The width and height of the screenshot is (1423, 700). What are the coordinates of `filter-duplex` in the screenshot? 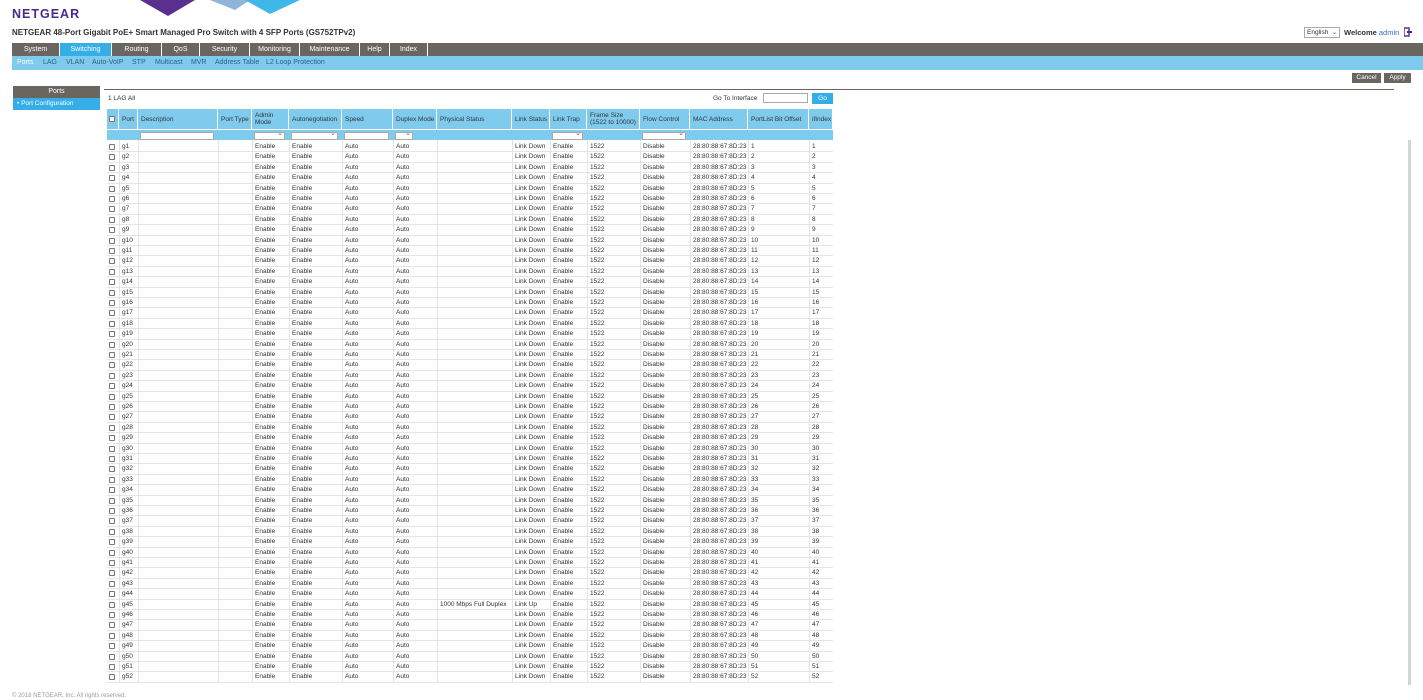 It's located at (404, 134).